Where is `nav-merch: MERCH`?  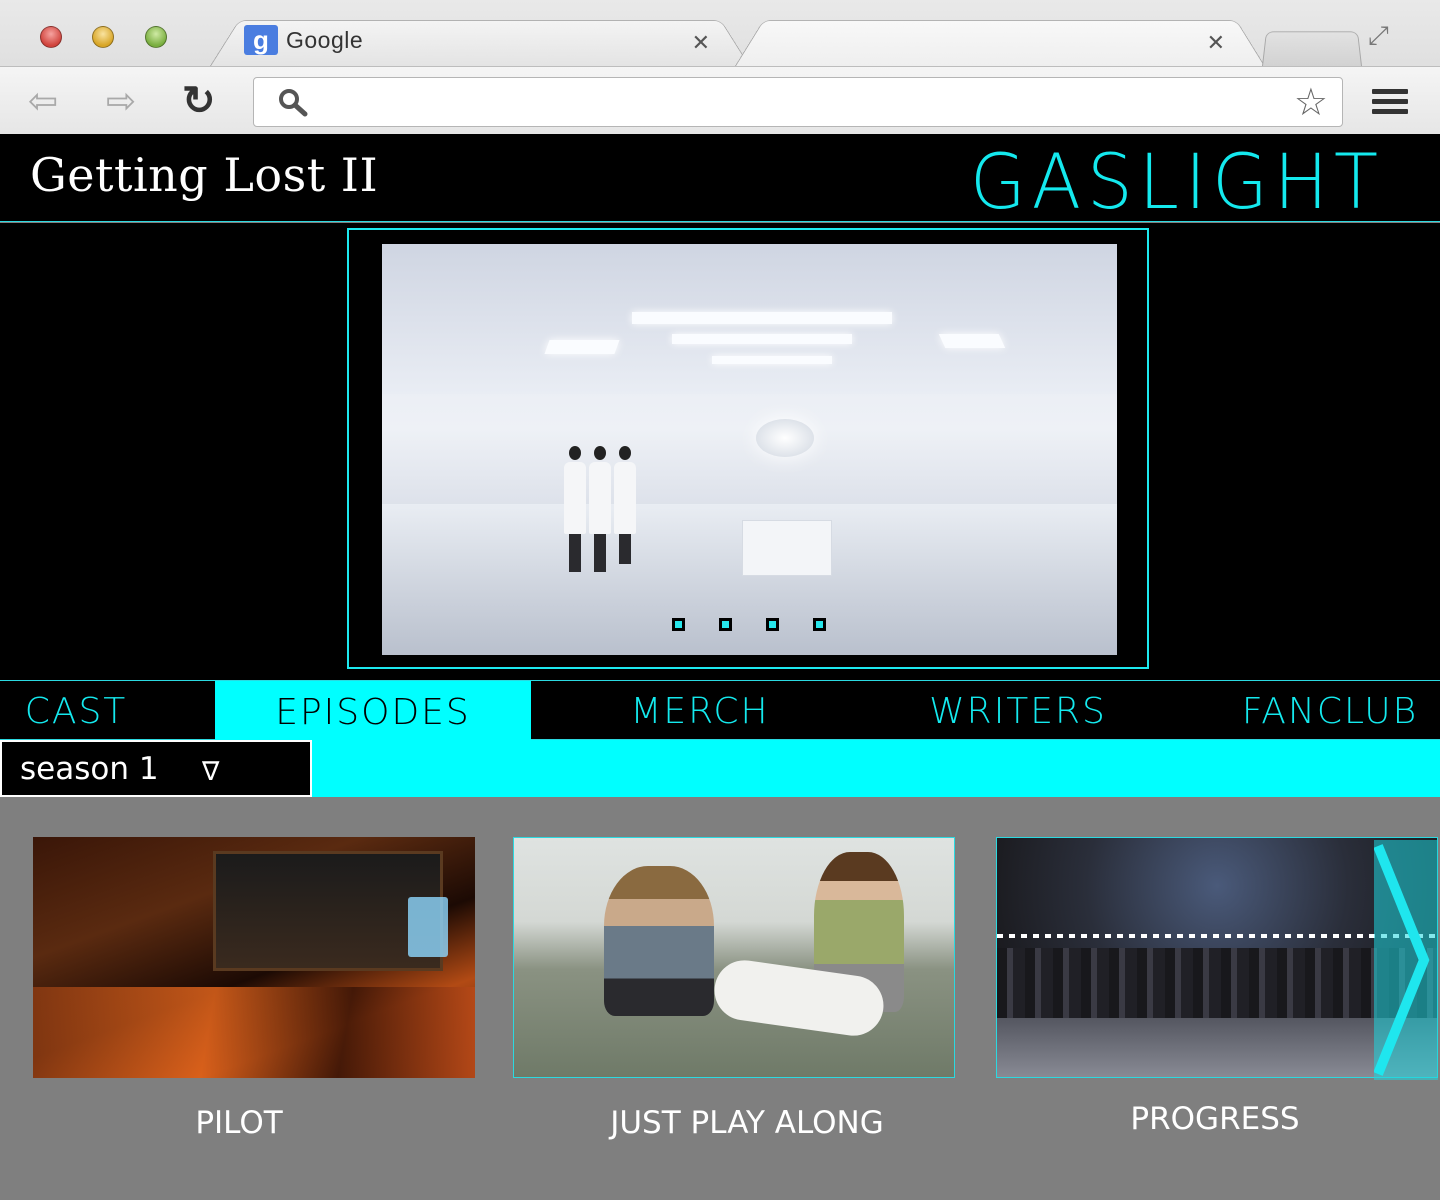 nav-merch: MERCH is located at coordinates (700, 711).